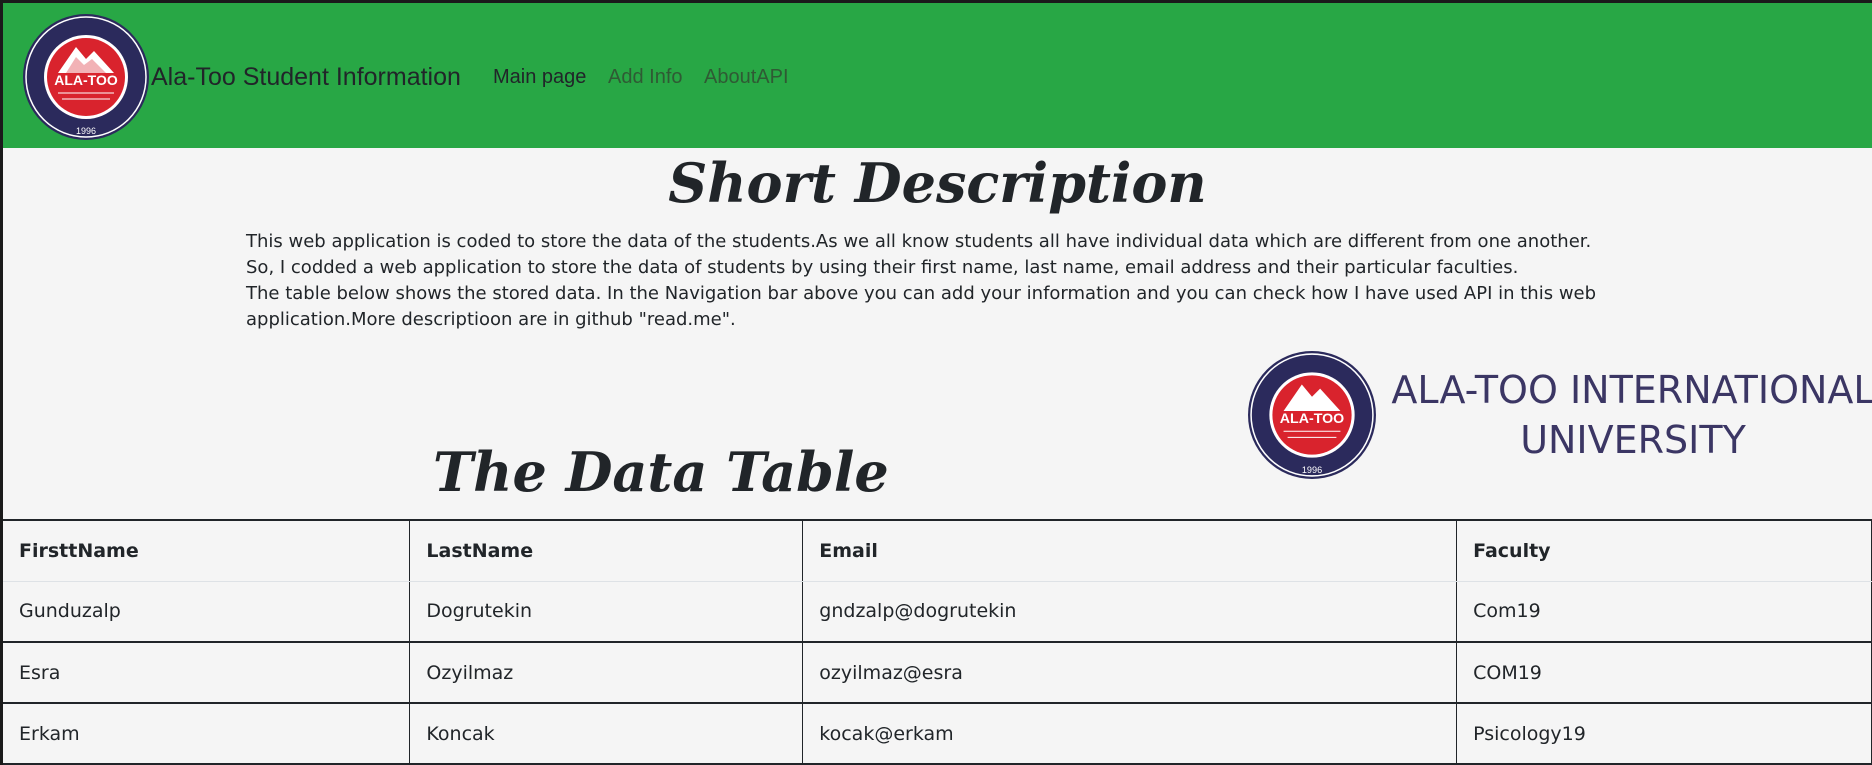 This screenshot has width=1872, height=765. I want to click on table-row: Erkam Koncak kocak@erkam Psicology19, so click(937, 734).